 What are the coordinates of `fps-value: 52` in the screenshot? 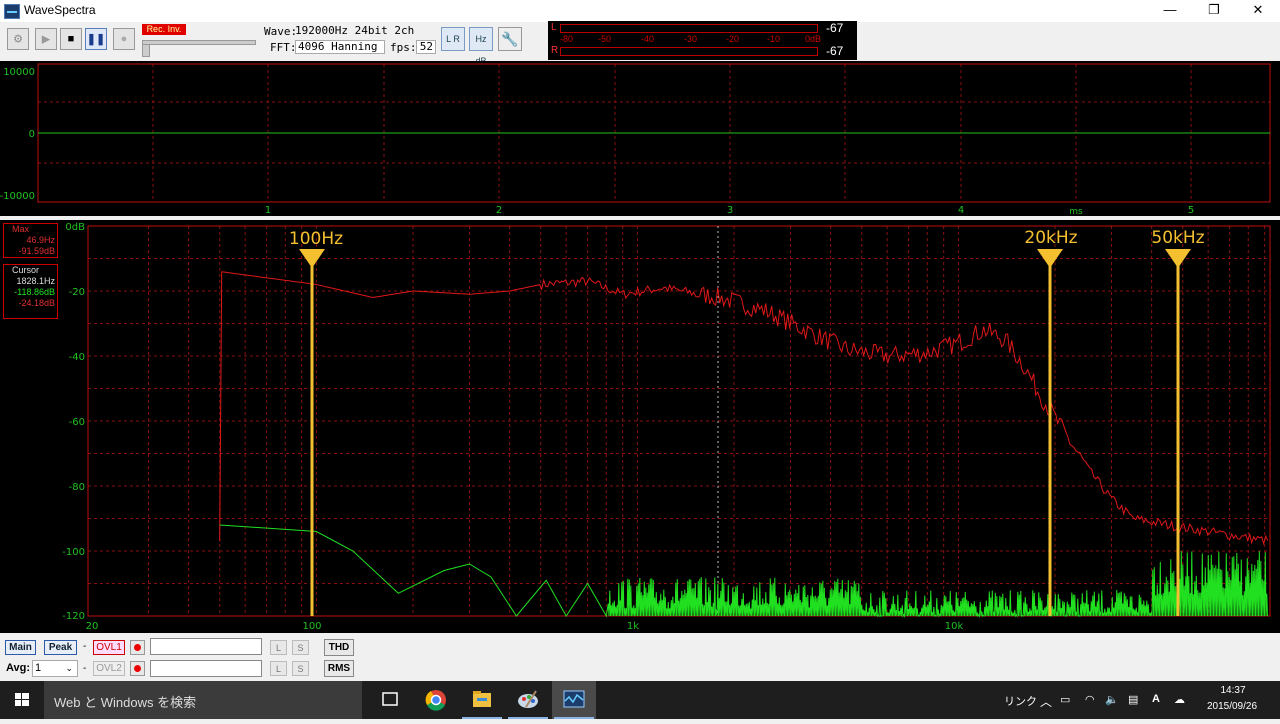 It's located at (426, 47).